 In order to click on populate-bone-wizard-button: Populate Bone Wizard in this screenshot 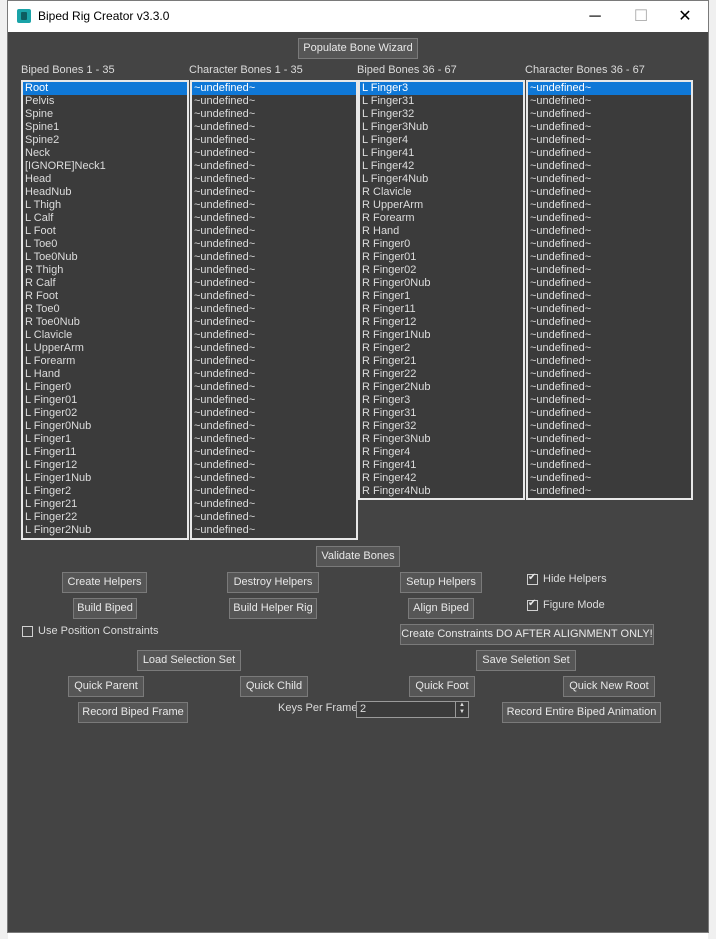, I will do `click(358, 48)`.